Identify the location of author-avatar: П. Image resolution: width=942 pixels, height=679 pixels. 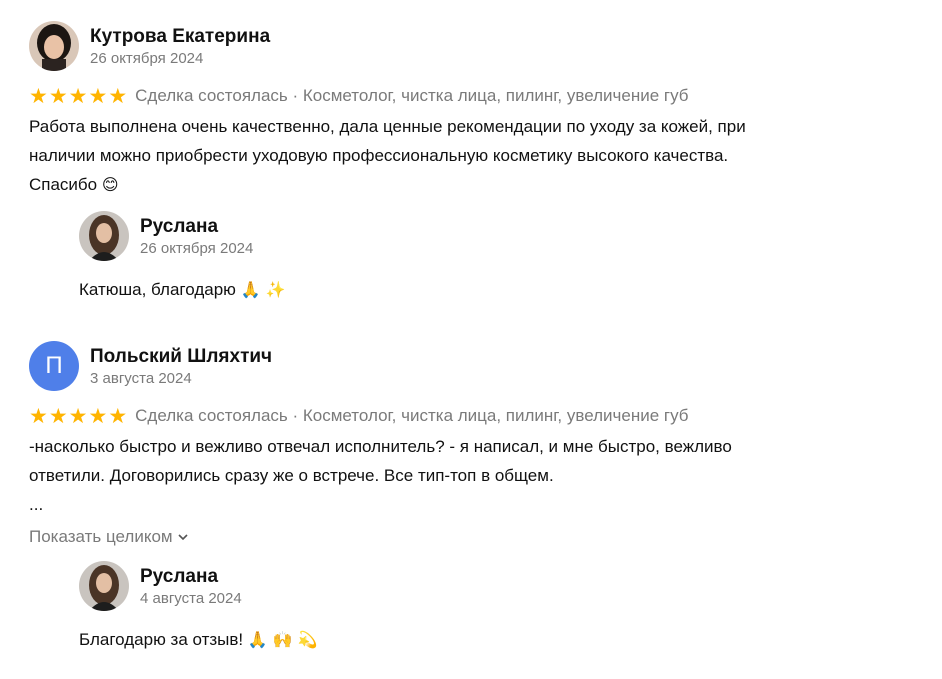
(54, 366).